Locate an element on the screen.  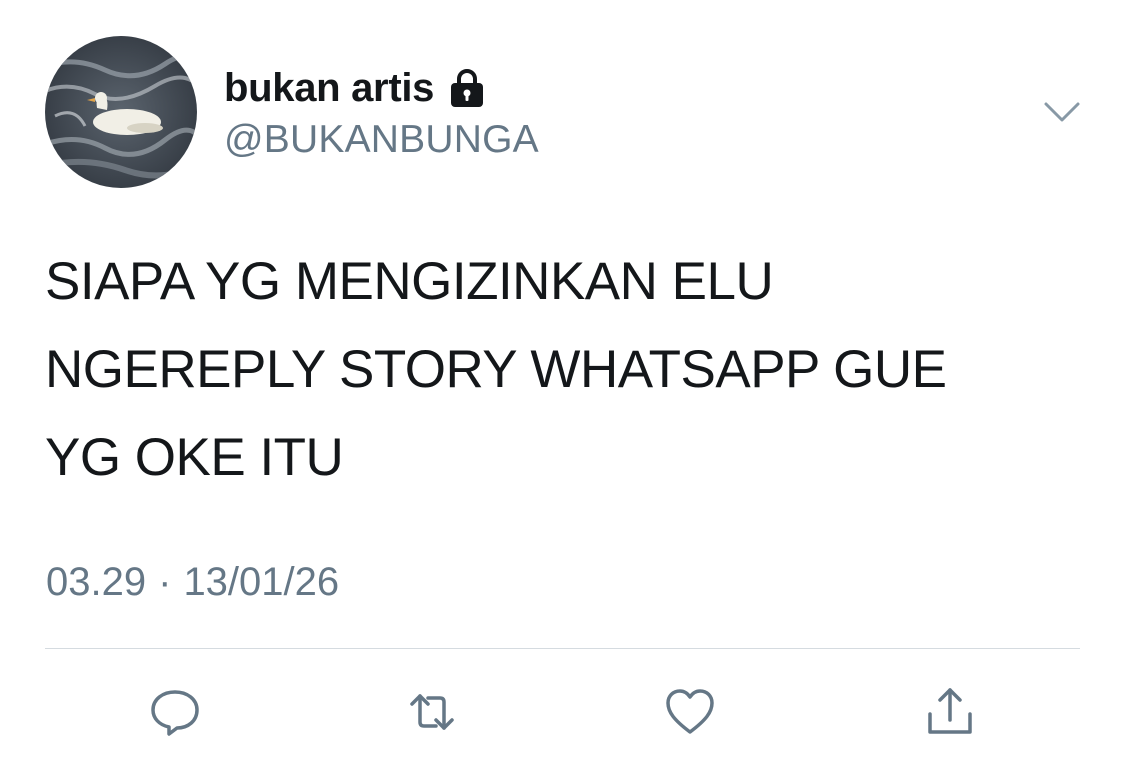
share-button is located at coordinates (950, 712).